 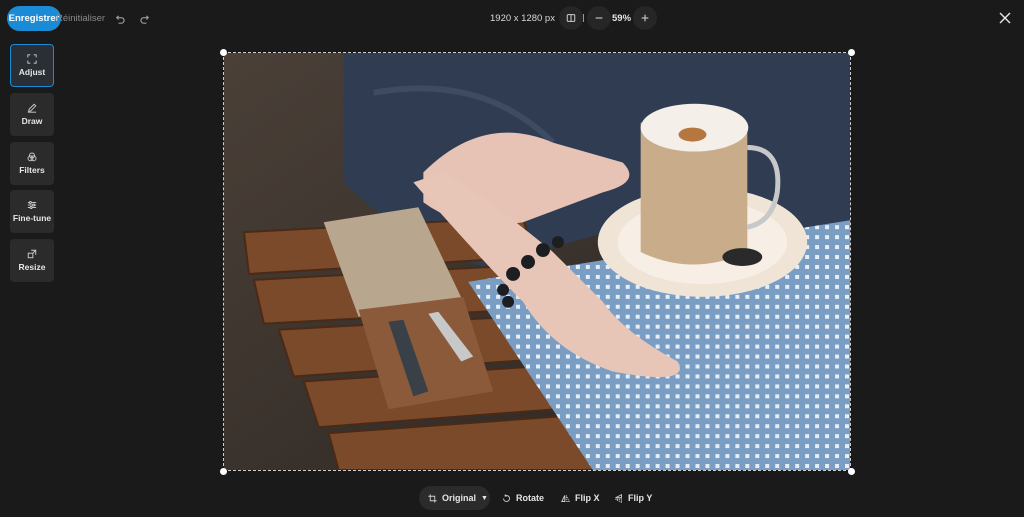 I want to click on filters-icon, so click(x=32, y=157).